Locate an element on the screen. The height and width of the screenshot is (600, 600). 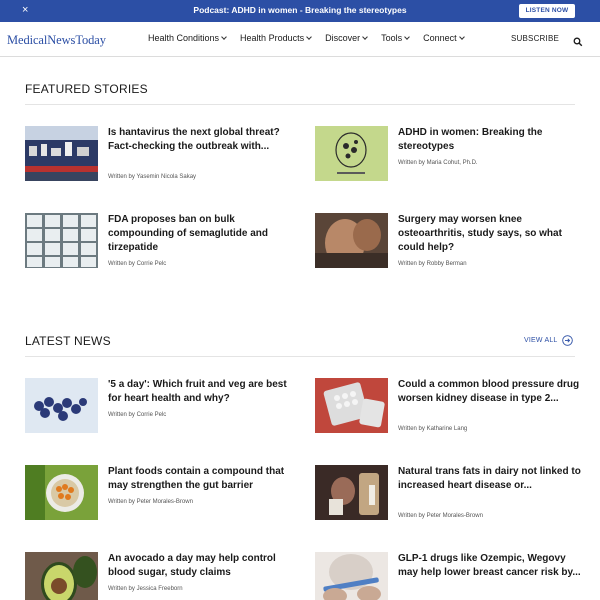
nav-item-health-products: Health Products is located at coordinates (276, 38).